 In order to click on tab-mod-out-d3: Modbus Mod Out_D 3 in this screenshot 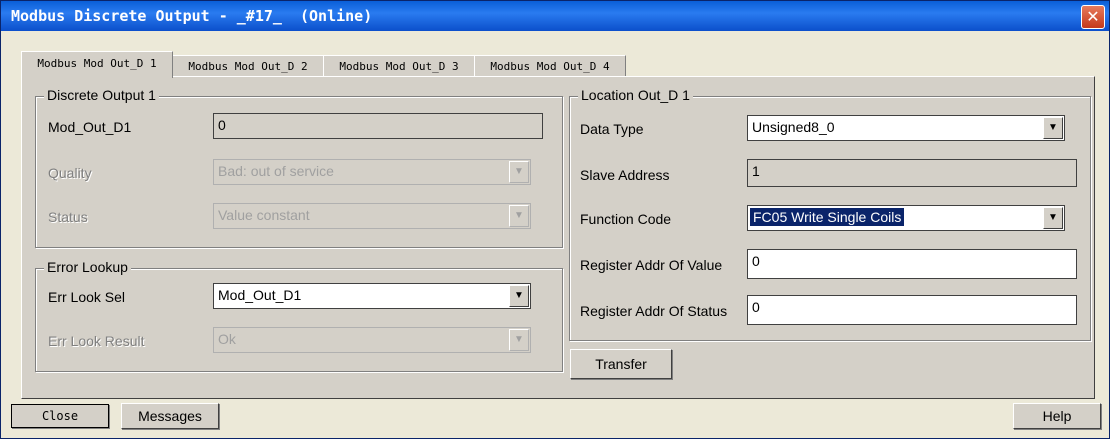, I will do `click(399, 66)`.